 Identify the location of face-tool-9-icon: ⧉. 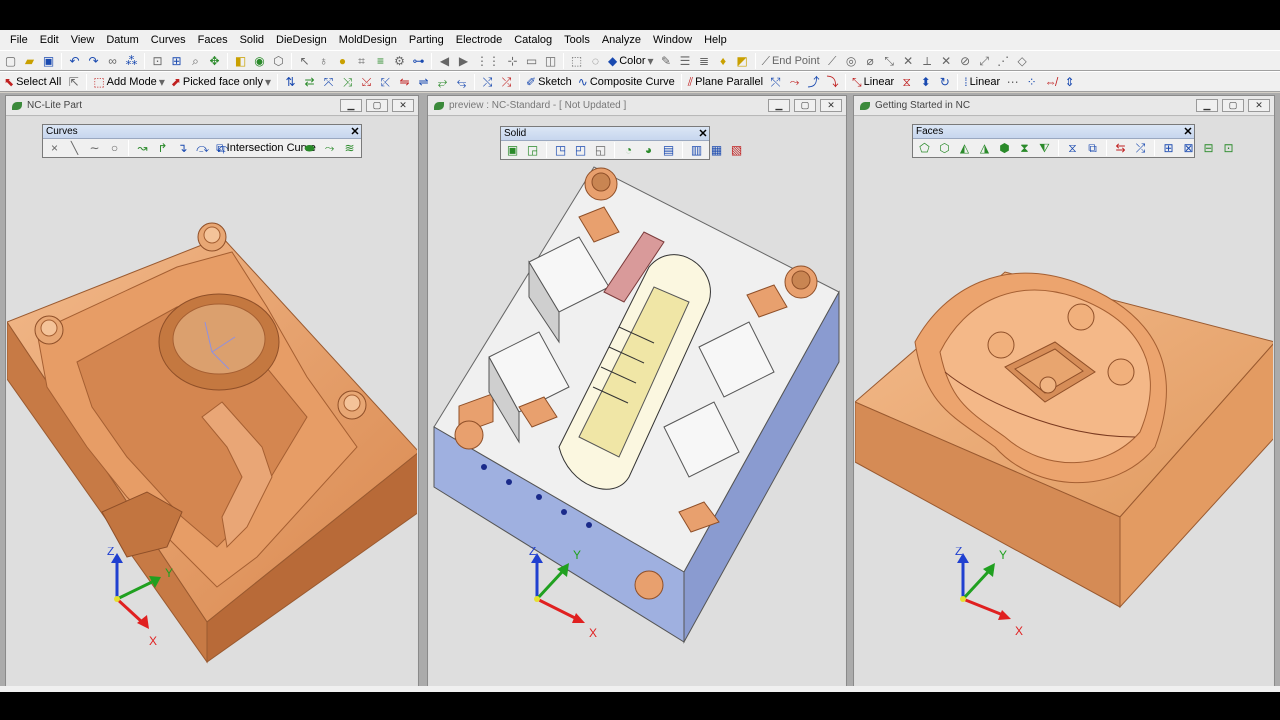
(1092, 148).